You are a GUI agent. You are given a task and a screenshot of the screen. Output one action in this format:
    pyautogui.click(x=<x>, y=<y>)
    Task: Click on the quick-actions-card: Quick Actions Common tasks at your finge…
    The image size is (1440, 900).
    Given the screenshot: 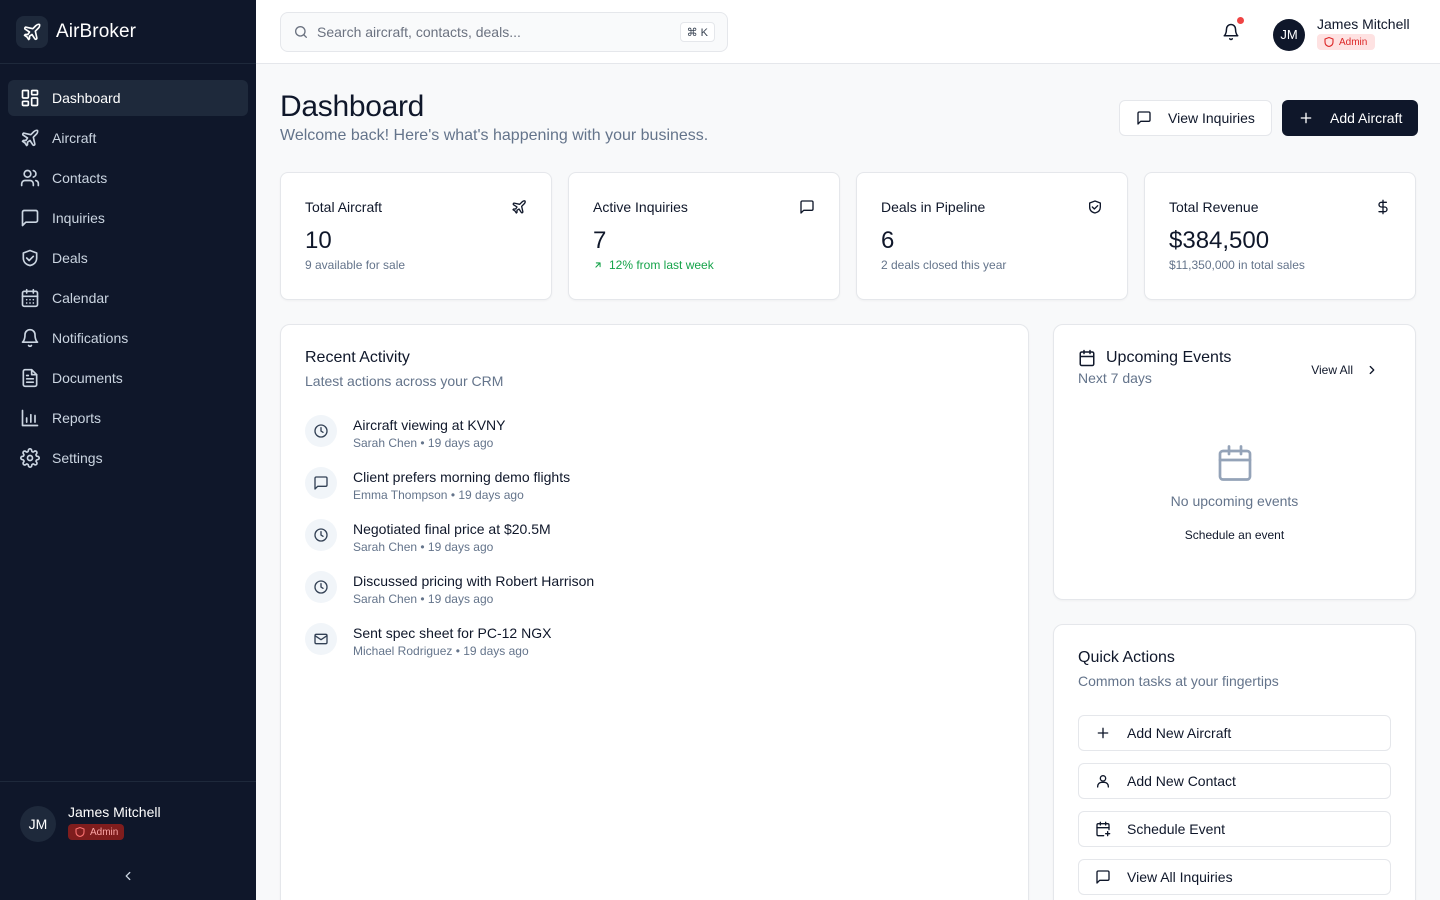 What is the action you would take?
    pyautogui.click(x=1234, y=762)
    